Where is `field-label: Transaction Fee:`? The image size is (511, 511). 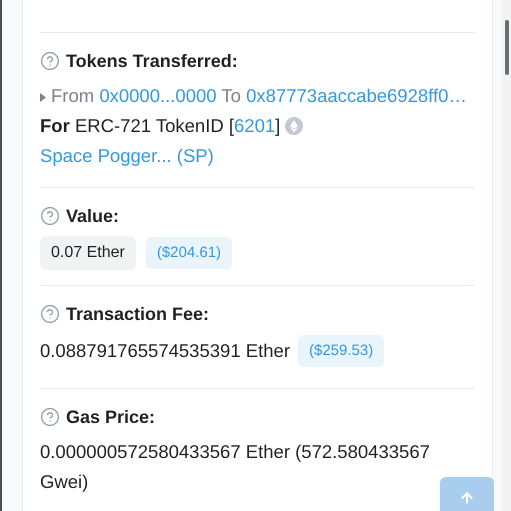 field-label: Transaction Fee: is located at coordinates (138, 314).